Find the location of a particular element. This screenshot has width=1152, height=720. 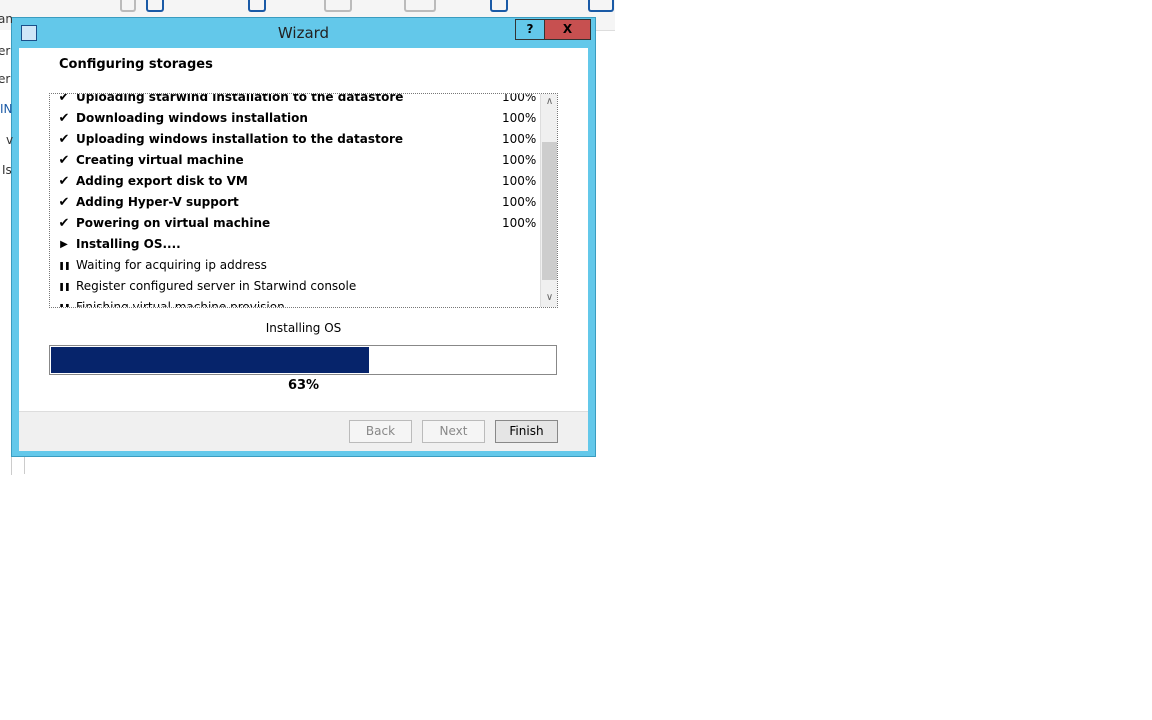

step-label: Powering on virtual machine is located at coordinates (173, 223).